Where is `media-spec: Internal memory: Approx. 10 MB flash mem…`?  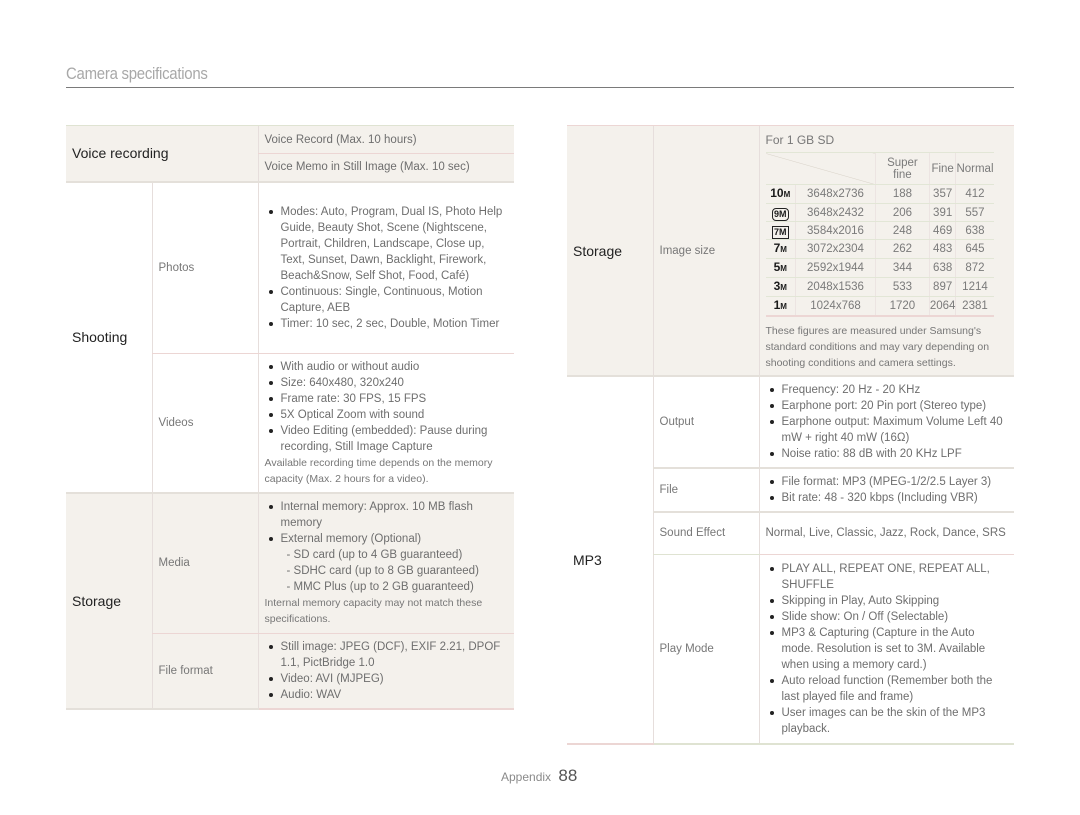
media-spec: Internal memory: Approx. 10 MB flash mem… is located at coordinates (385, 563).